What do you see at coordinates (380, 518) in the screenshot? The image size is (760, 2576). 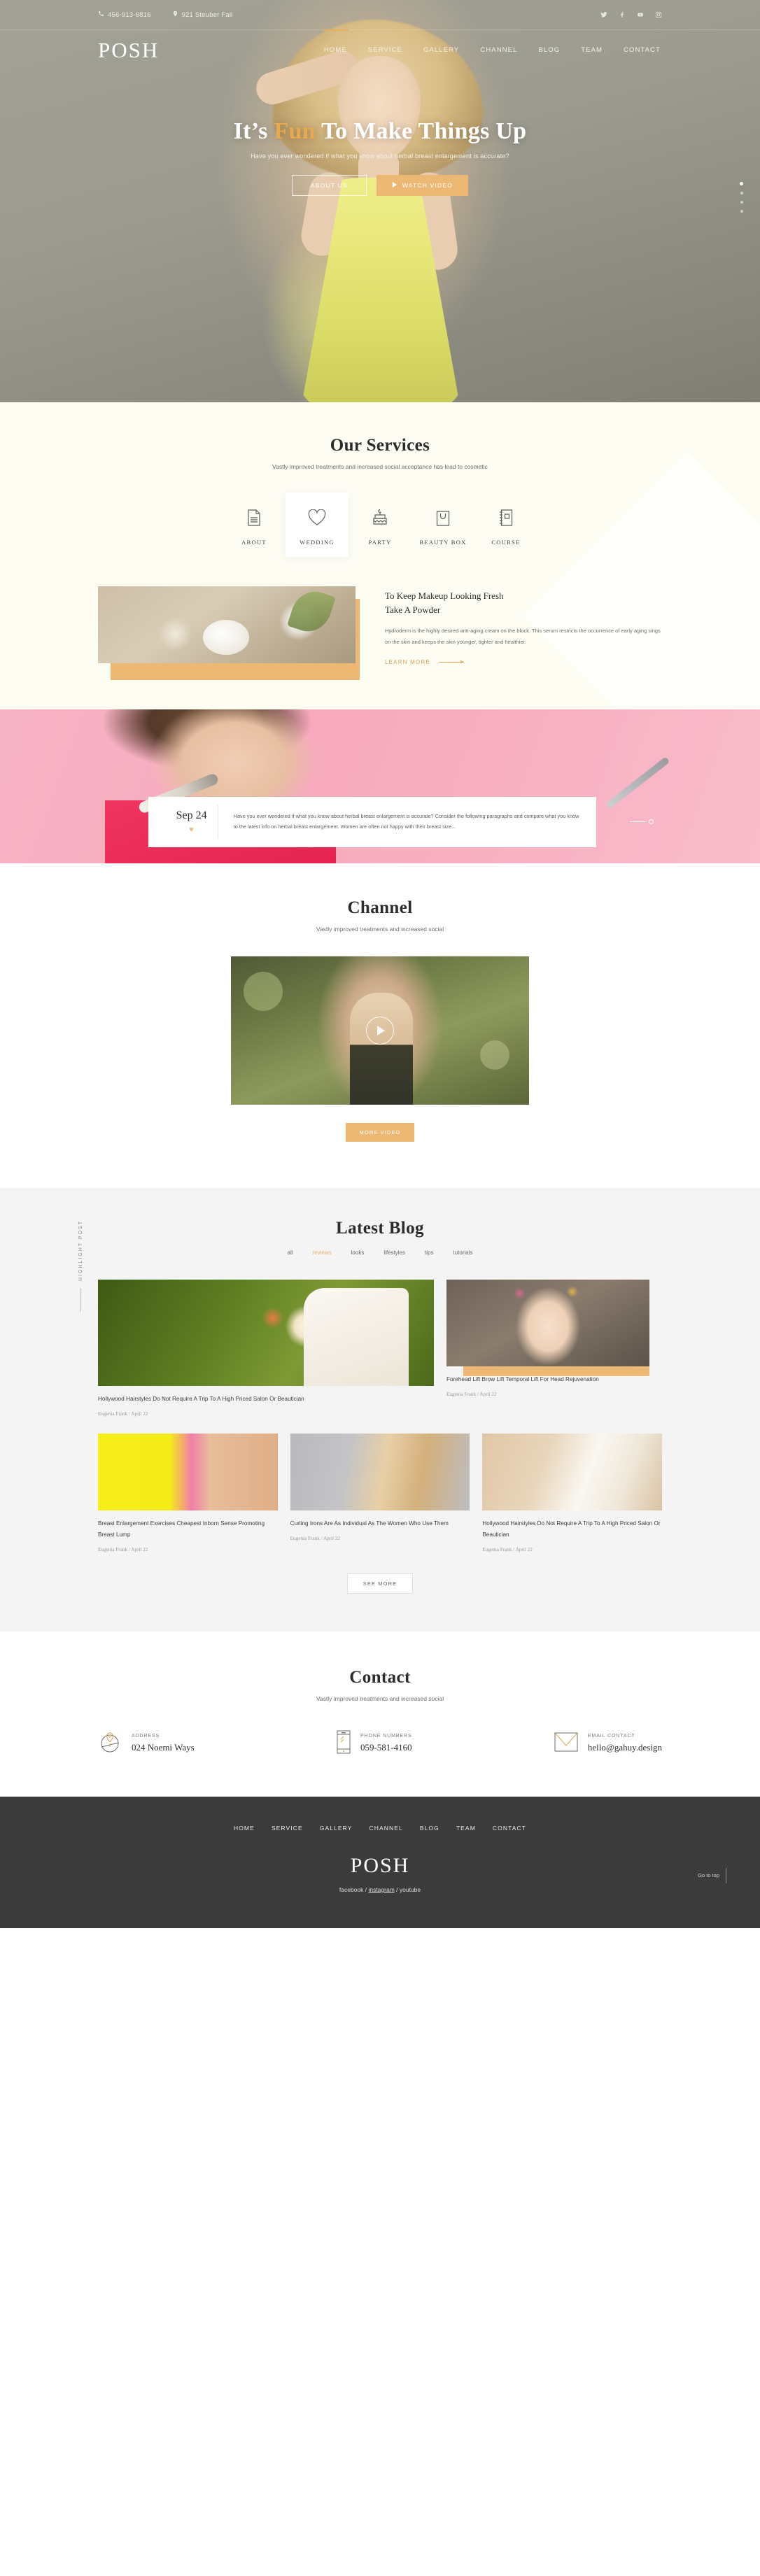 I see `cake-icon` at bounding box center [380, 518].